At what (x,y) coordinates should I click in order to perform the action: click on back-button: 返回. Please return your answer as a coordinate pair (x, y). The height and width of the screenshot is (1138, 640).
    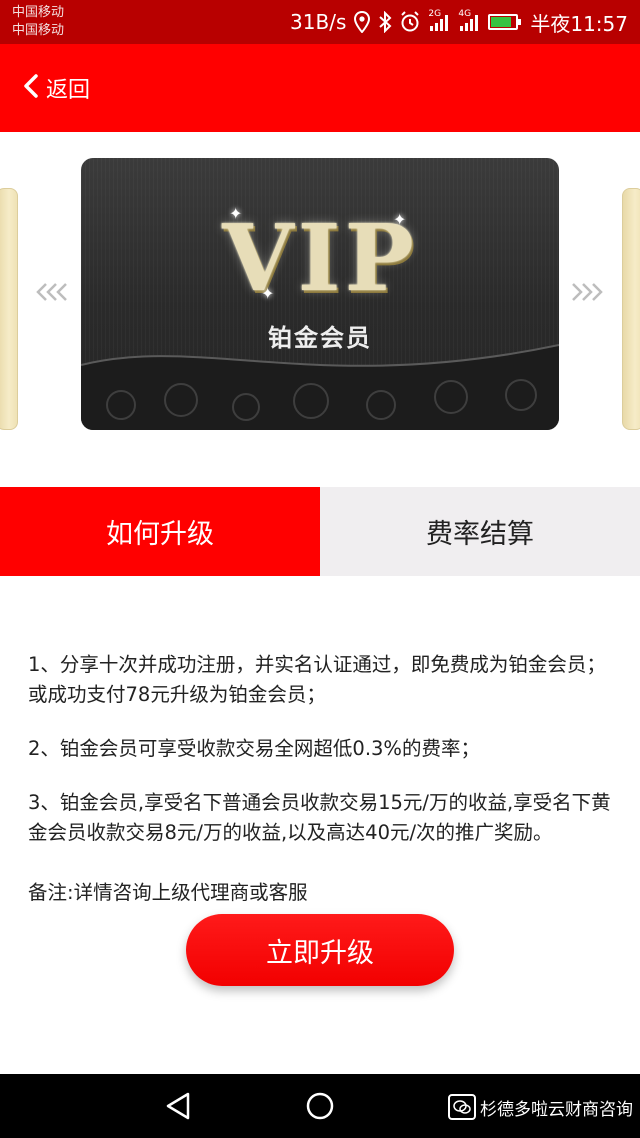
    Looking at the image, I should click on (56, 88).